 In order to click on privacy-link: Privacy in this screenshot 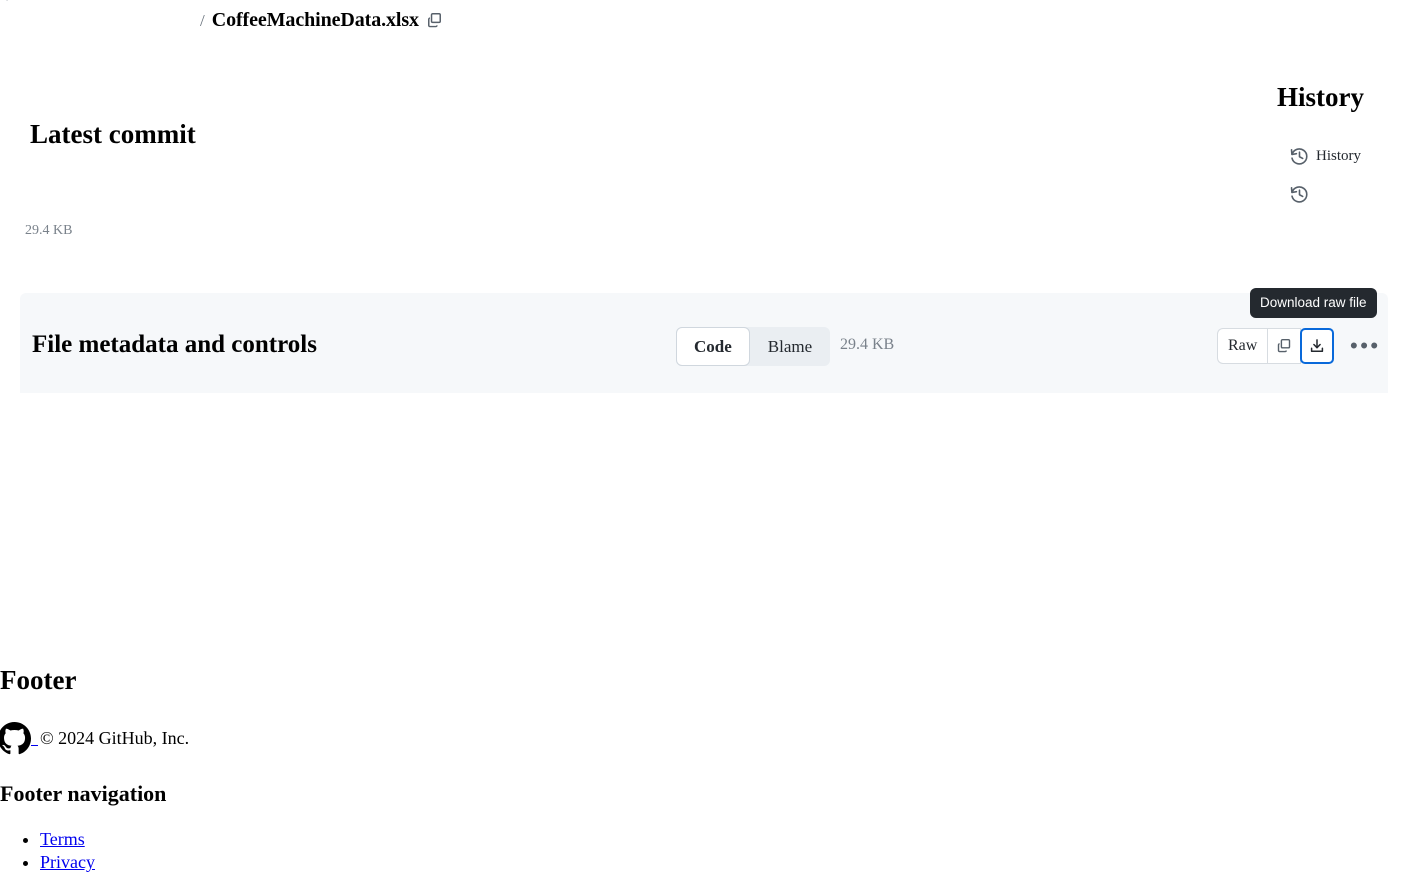, I will do `click(67, 862)`.